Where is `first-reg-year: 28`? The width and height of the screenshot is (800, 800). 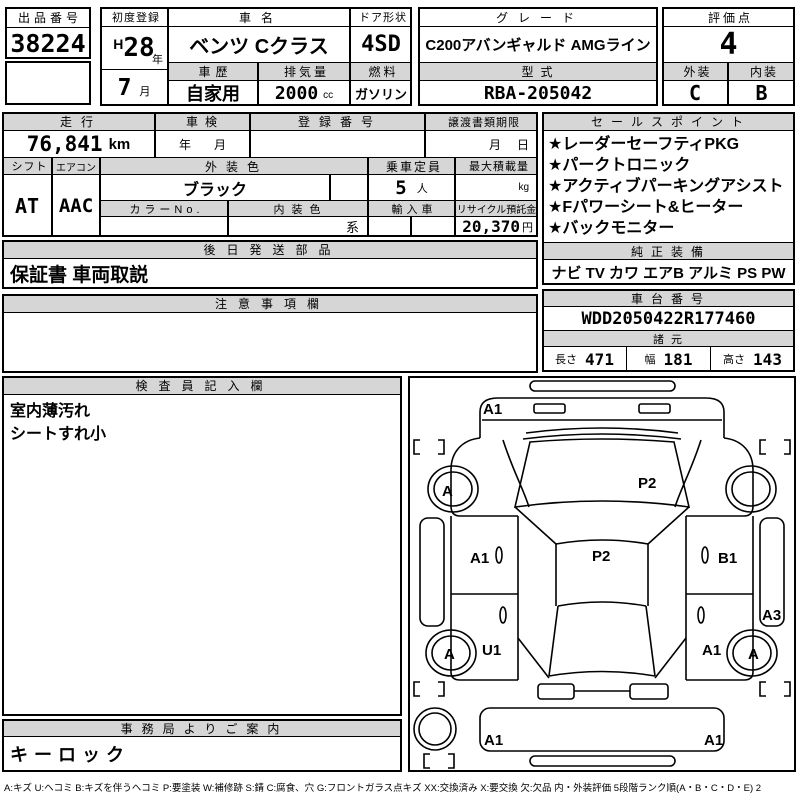 first-reg-year: 28 is located at coordinates (139, 48).